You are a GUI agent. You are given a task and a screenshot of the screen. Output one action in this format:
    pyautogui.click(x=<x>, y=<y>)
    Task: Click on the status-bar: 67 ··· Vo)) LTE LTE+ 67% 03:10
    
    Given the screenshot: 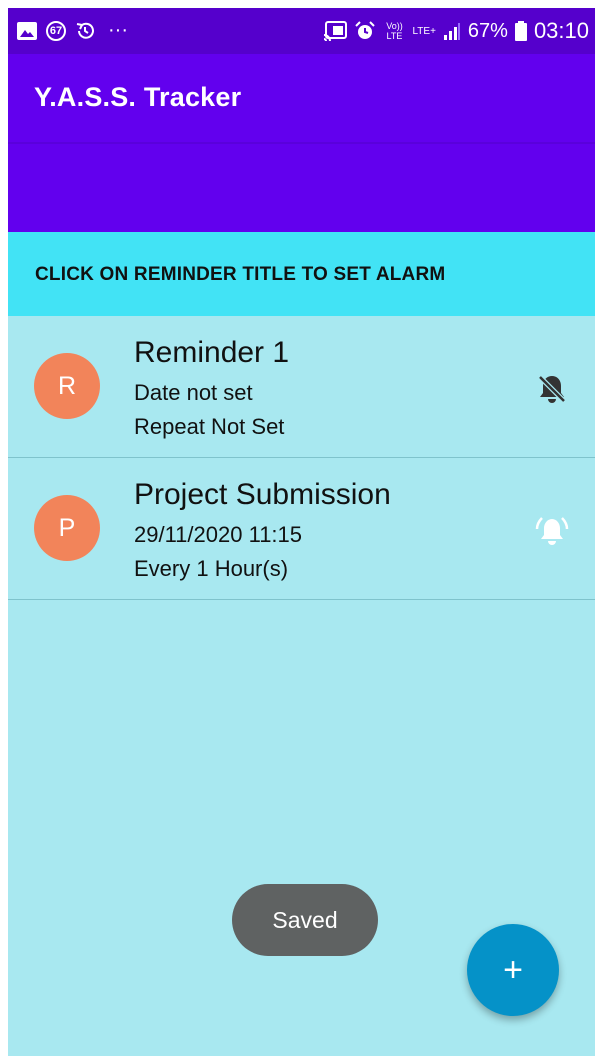 What is the action you would take?
    pyautogui.click(x=301, y=31)
    